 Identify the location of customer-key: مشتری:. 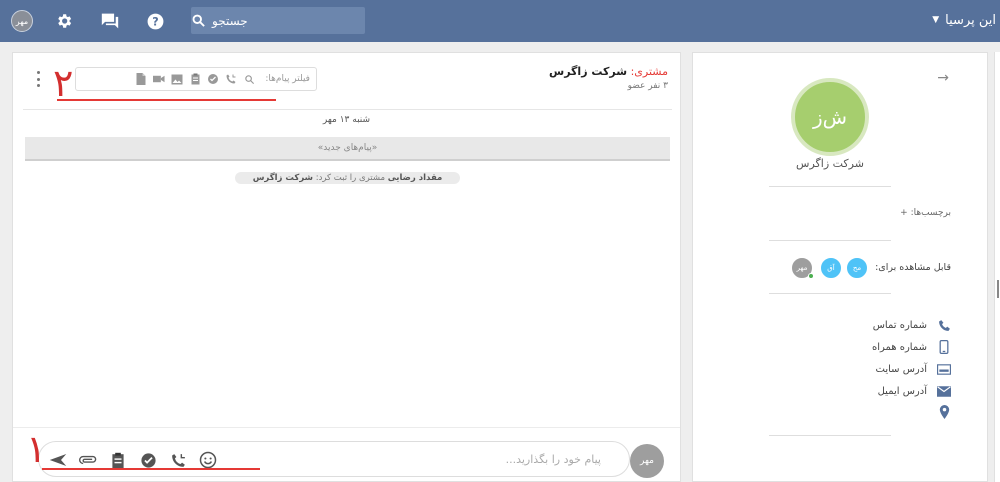
(649, 71).